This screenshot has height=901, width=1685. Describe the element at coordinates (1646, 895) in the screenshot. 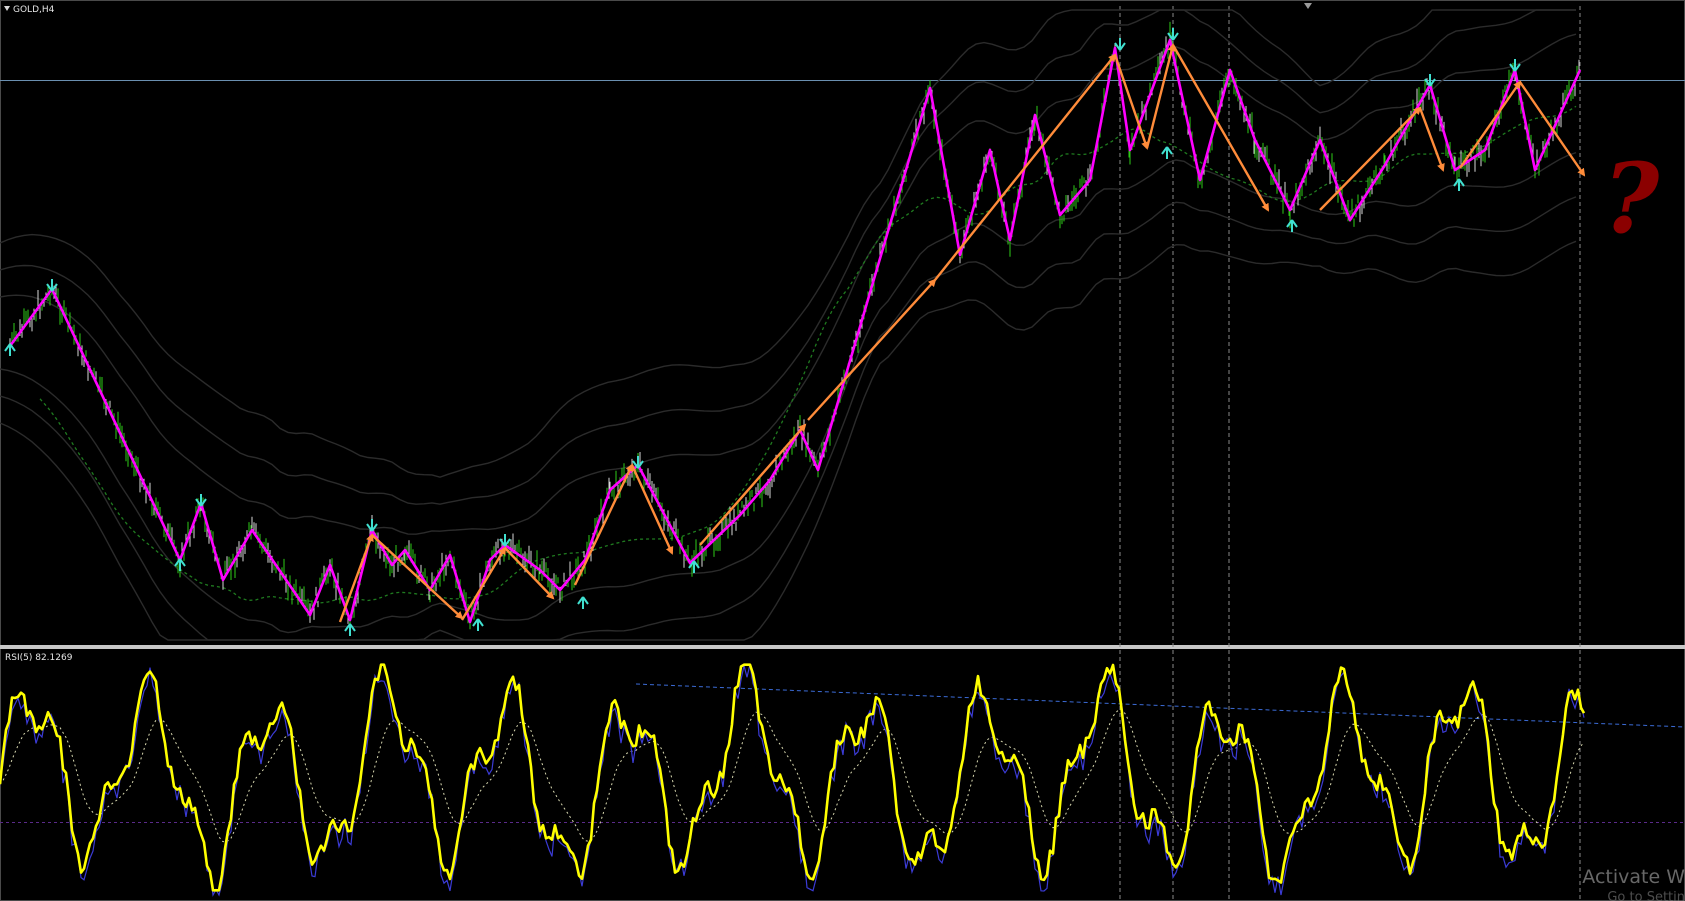

I see `activate-windows-subtext: Go to Settin` at that location.